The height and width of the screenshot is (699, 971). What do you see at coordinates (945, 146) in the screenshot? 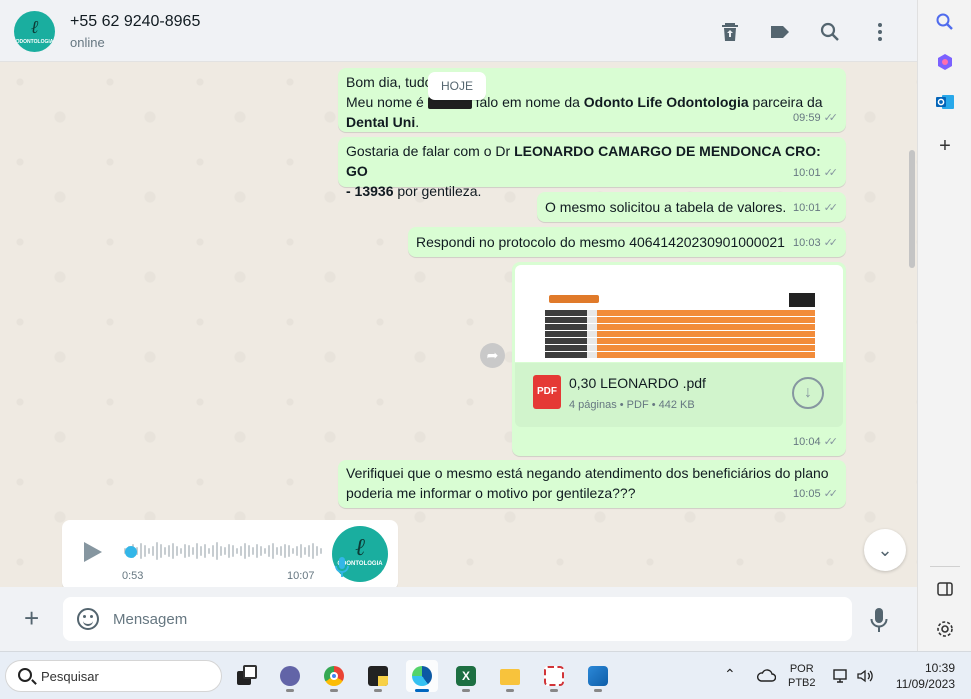
I see `add-icon: +` at bounding box center [945, 146].